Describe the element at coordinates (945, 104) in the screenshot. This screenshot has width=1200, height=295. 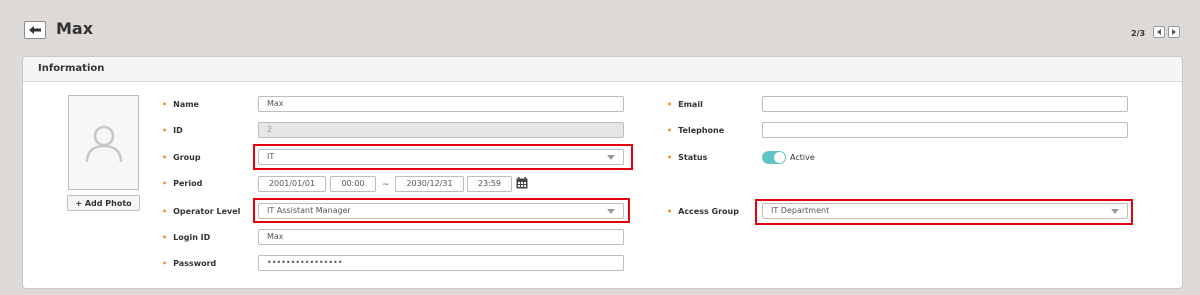
I see `email-field` at that location.